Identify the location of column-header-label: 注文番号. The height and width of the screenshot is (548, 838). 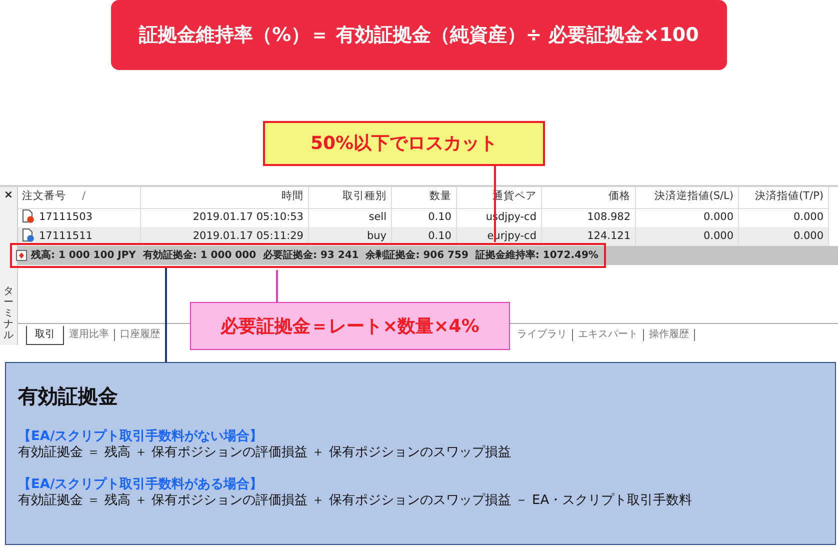
(44, 196).